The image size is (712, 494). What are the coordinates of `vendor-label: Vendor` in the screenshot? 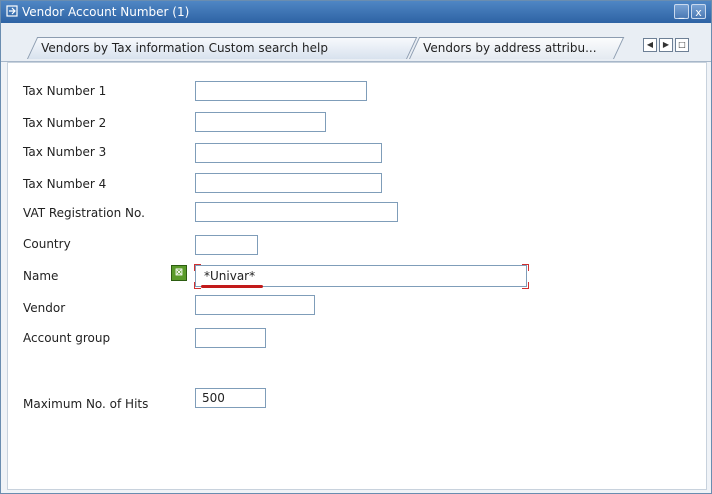 It's located at (44, 308).